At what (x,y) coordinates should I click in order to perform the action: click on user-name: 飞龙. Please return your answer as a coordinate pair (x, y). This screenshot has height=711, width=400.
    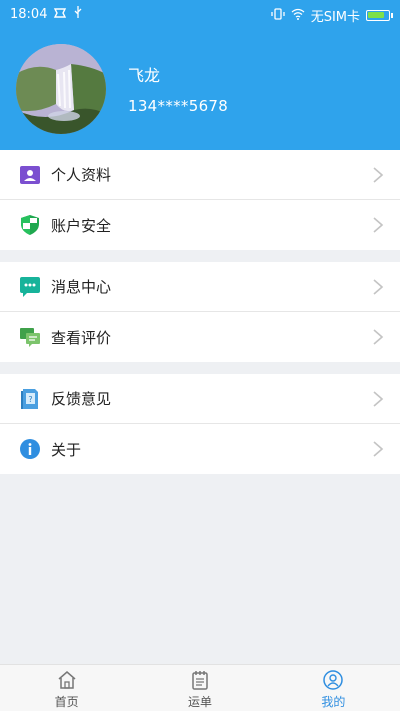
    Looking at the image, I should click on (144, 75).